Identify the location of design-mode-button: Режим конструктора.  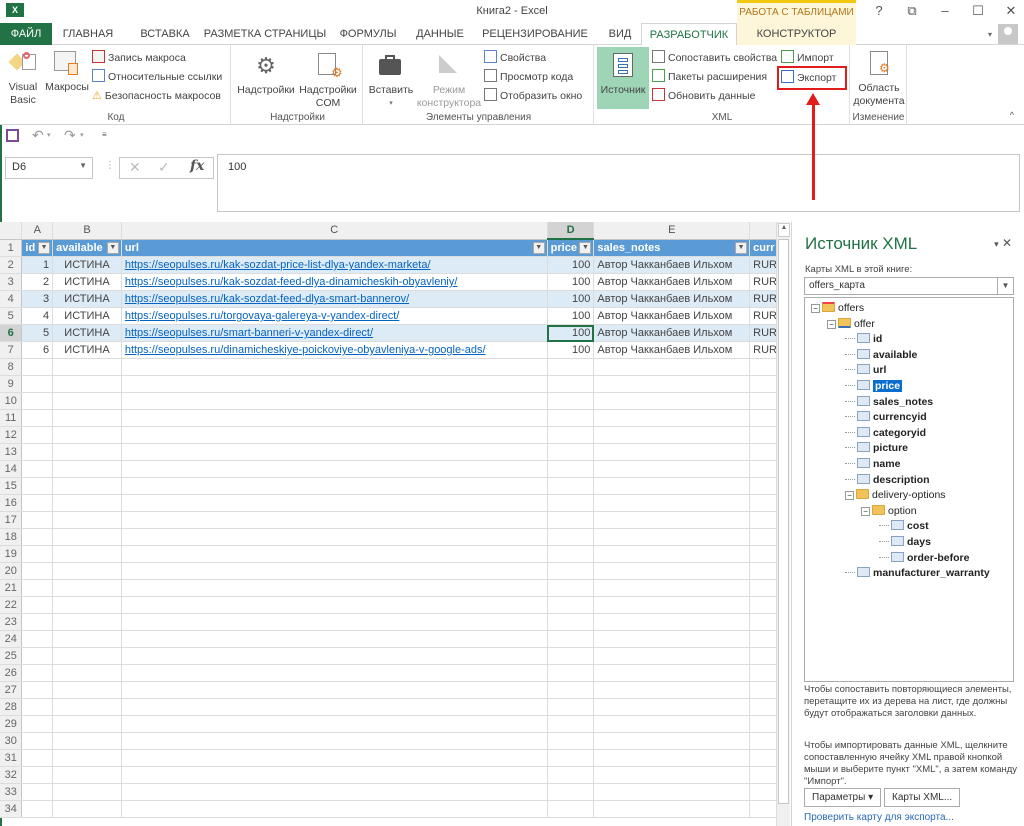
(449, 80).